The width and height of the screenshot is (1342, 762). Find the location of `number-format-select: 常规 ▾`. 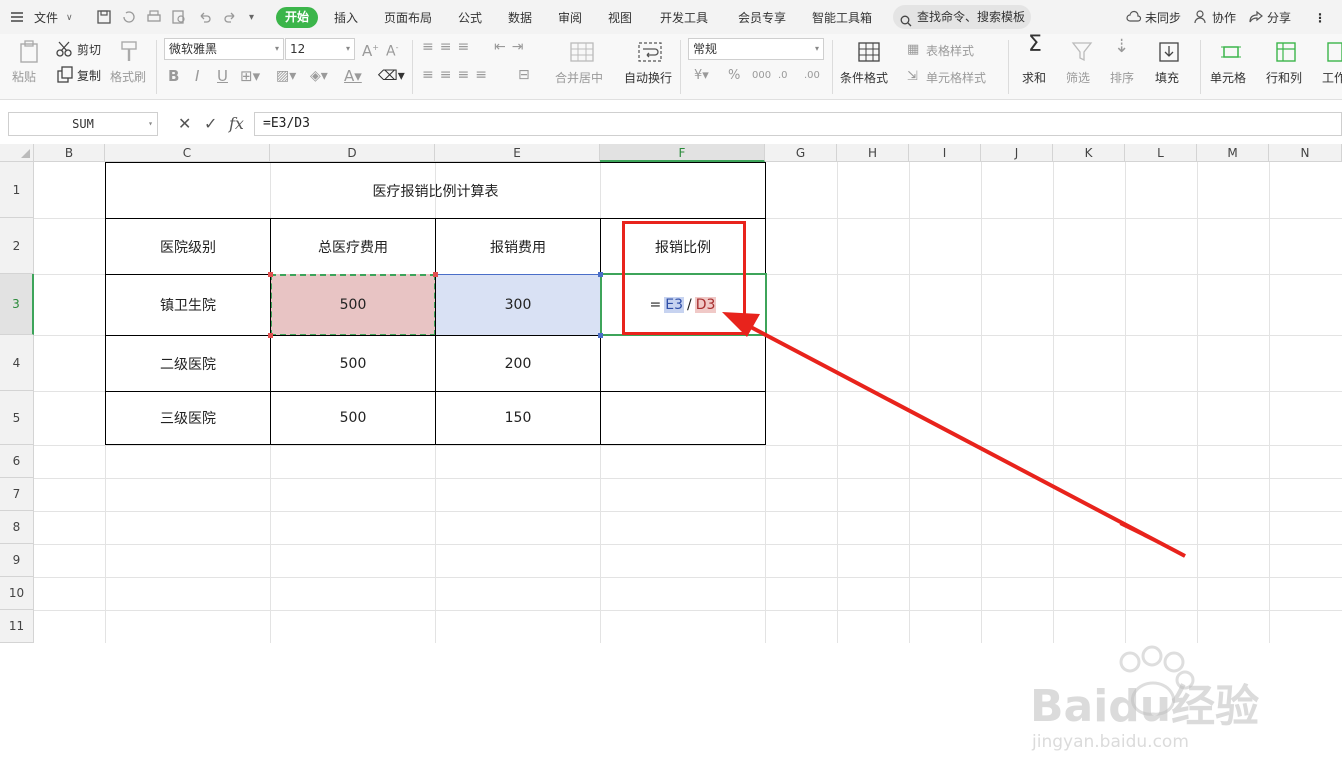

number-format-select: 常规 ▾ is located at coordinates (756, 49).